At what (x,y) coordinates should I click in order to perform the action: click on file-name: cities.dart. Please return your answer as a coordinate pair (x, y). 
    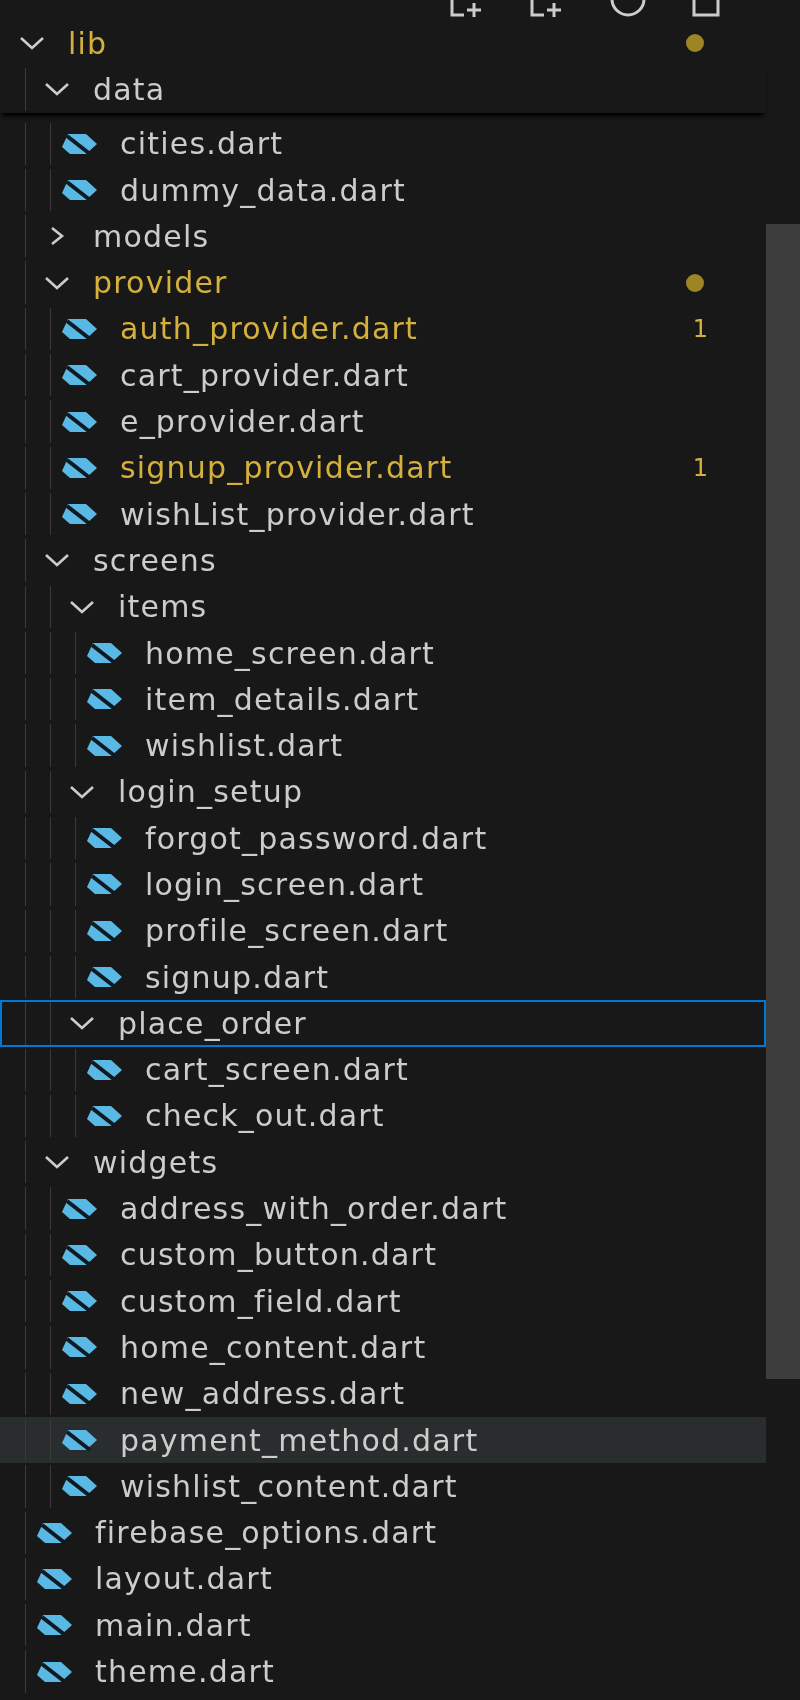
    Looking at the image, I should click on (202, 144).